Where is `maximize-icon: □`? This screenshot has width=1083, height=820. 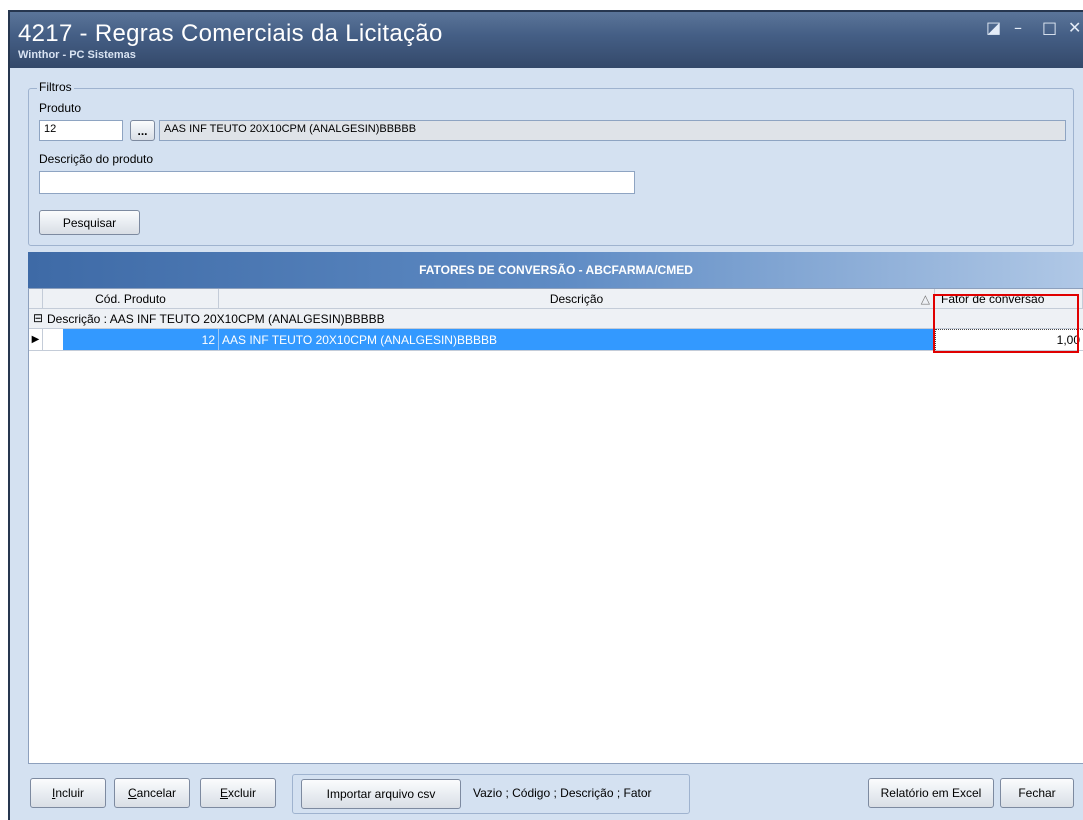 maximize-icon: □ is located at coordinates (1049, 28).